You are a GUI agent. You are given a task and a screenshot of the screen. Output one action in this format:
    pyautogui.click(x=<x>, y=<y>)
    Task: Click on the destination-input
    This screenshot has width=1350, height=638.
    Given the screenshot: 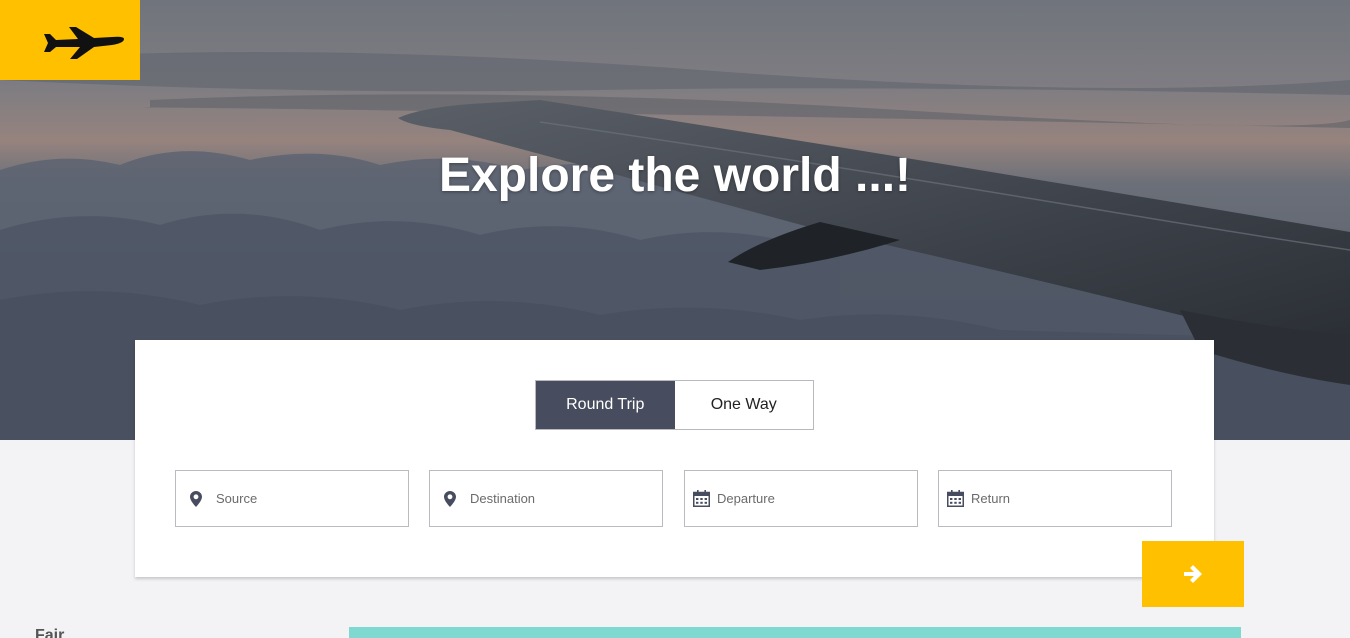 What is the action you would take?
    pyautogui.click(x=560, y=498)
    